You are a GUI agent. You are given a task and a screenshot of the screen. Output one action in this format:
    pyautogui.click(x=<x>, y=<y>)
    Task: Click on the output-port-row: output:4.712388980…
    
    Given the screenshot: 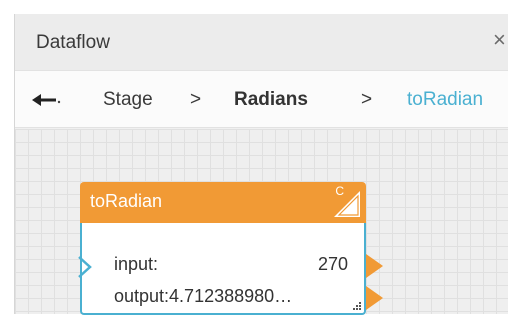 What is the action you would take?
    pyautogui.click(x=231, y=297)
    